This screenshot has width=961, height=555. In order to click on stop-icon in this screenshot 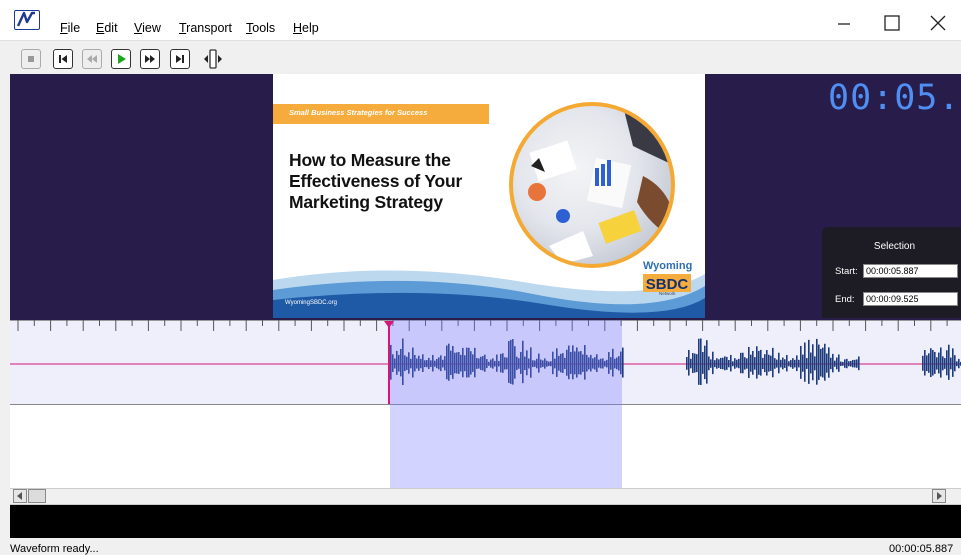, I will do `click(31, 59)`.